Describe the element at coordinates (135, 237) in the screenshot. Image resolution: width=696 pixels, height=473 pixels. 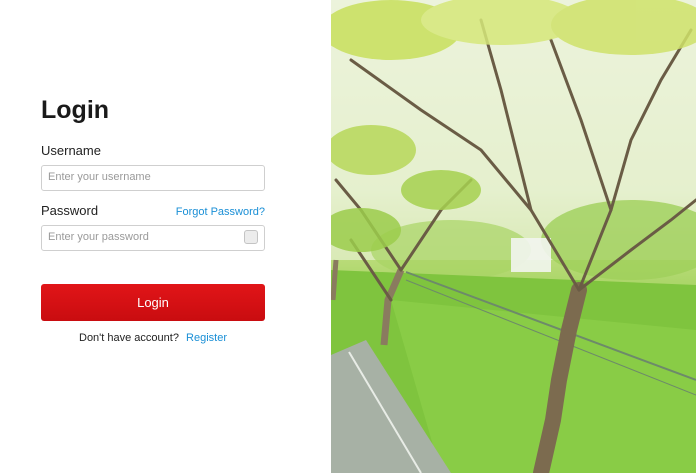
I see `password-input` at that location.